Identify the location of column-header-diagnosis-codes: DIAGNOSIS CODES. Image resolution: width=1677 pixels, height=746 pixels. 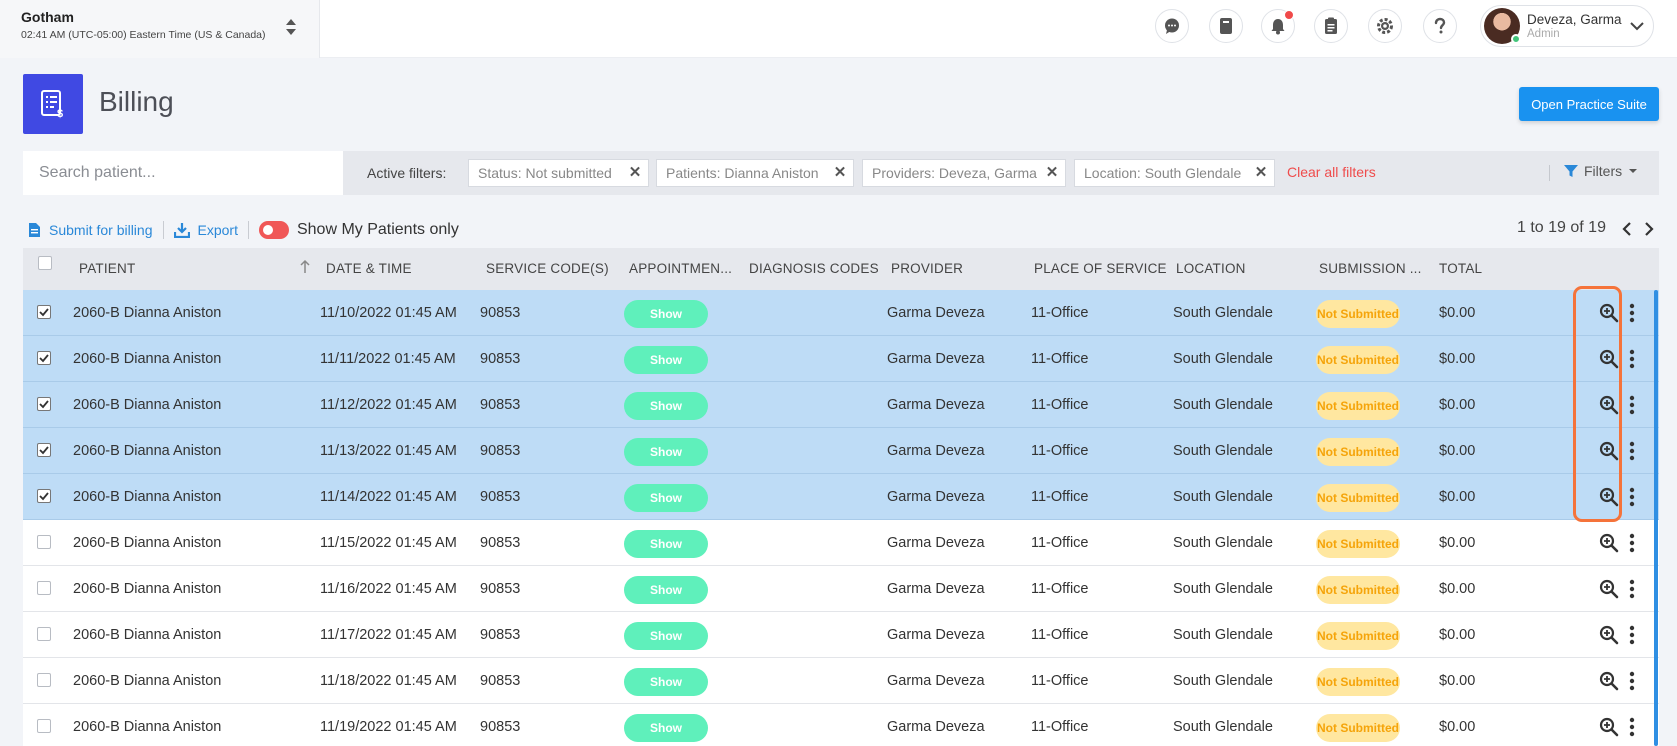
(814, 268).